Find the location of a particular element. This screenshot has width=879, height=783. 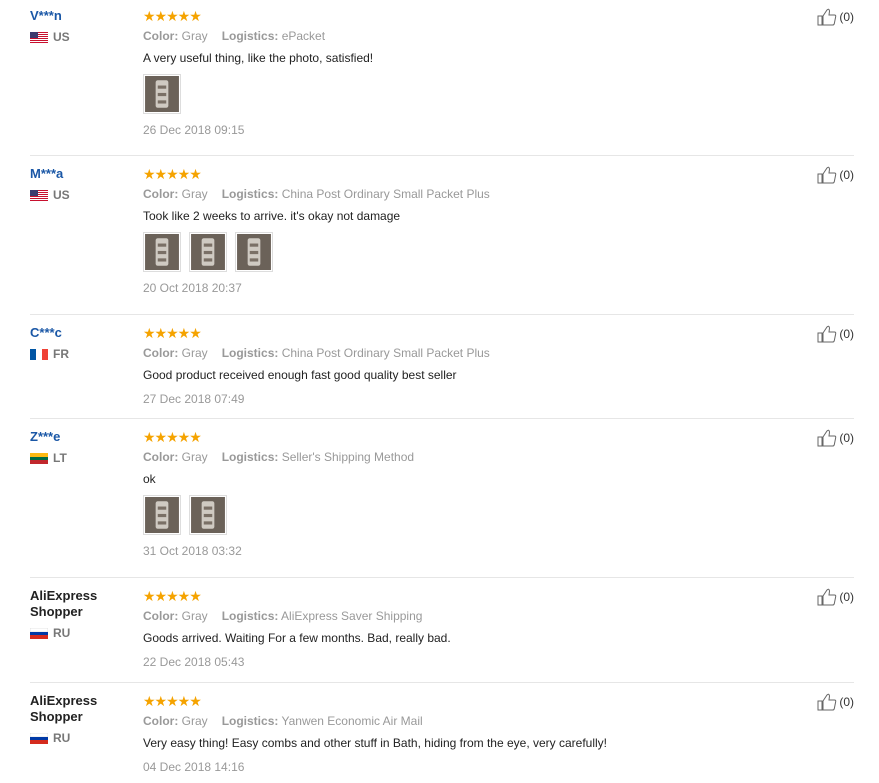

review-date: 22 Dec 2018 05:43 is located at coordinates (194, 662).